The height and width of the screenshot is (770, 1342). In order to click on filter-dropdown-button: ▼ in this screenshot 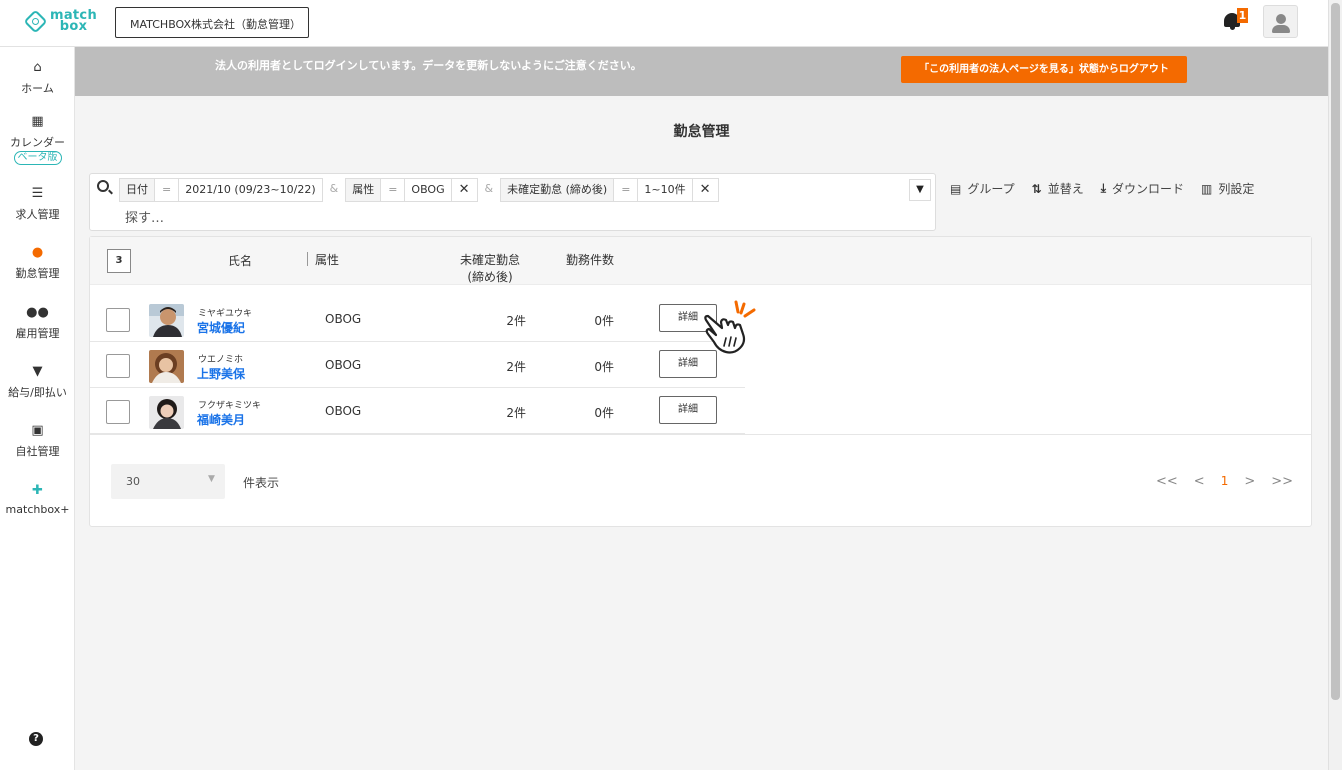, I will do `click(920, 190)`.